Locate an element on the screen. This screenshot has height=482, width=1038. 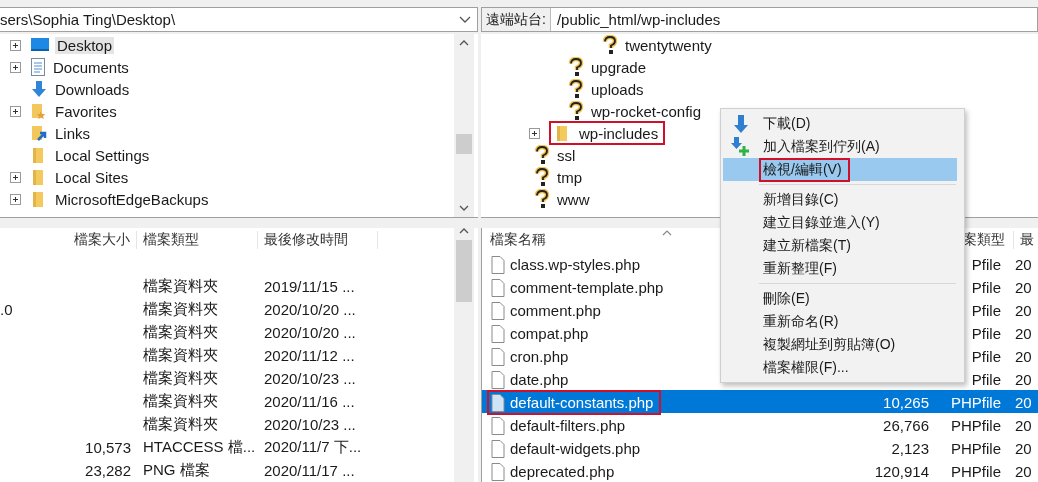
menu-item: 刪除(E) is located at coordinates (840, 298).